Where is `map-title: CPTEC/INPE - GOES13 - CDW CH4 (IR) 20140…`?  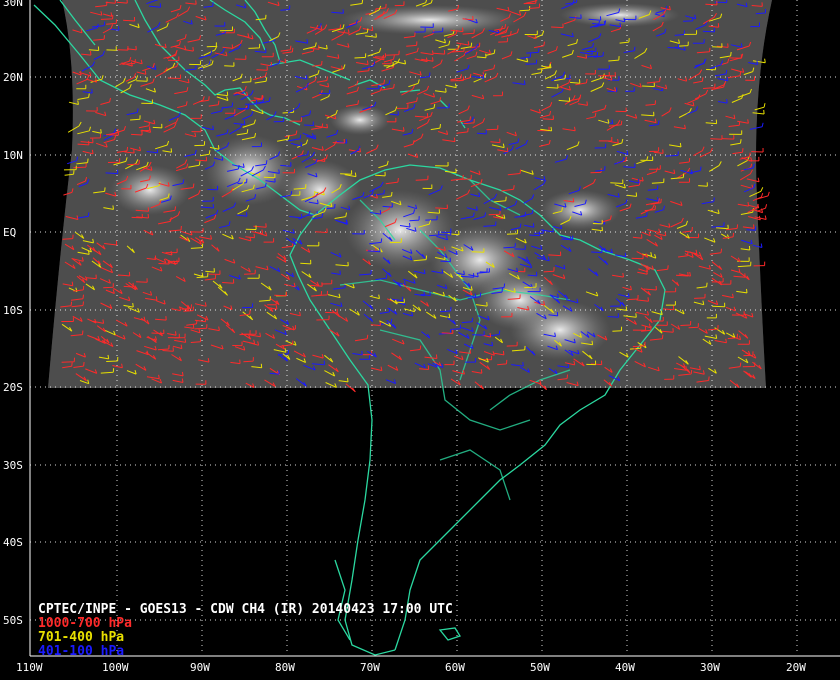
map-title: CPTEC/INPE - GOES13 - CDW CH4 (IR) 20140… is located at coordinates (245, 609).